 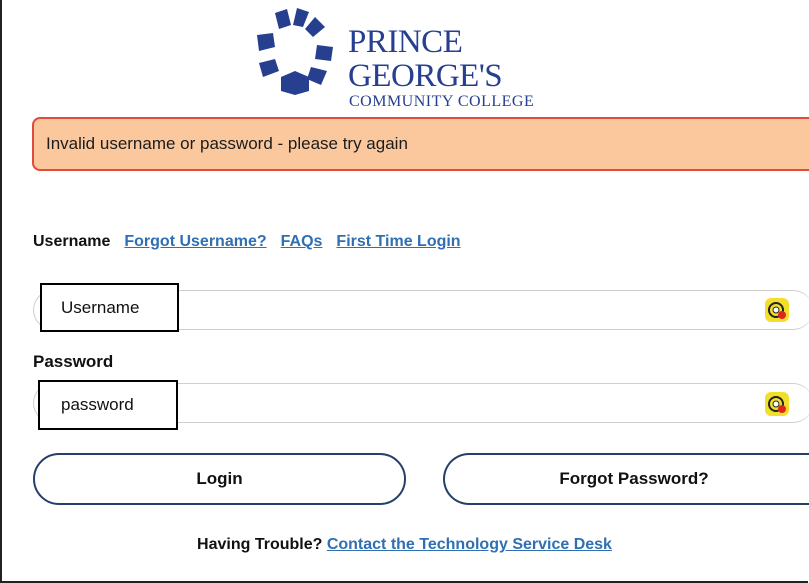 What do you see at coordinates (295, 51) in the screenshot?
I see `college-emblem-icon` at bounding box center [295, 51].